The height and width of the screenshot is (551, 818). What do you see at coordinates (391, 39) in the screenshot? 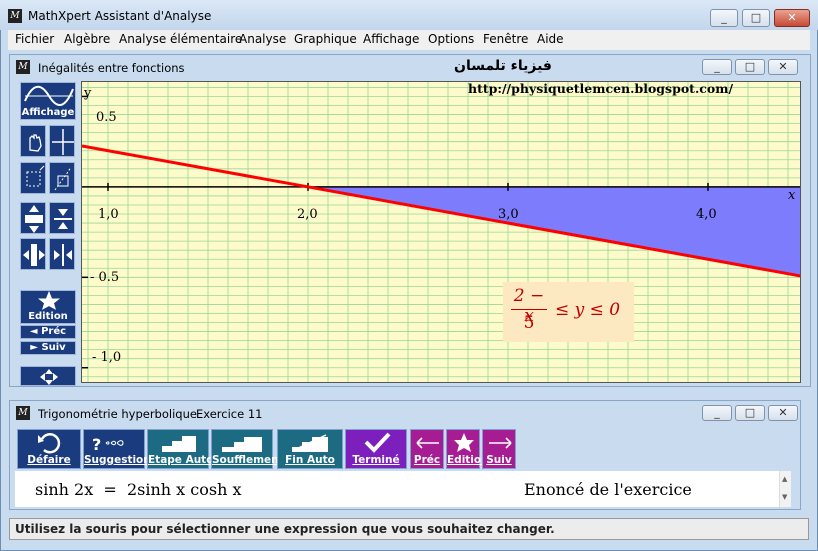
I see `menu-affichage: Affichage` at bounding box center [391, 39].